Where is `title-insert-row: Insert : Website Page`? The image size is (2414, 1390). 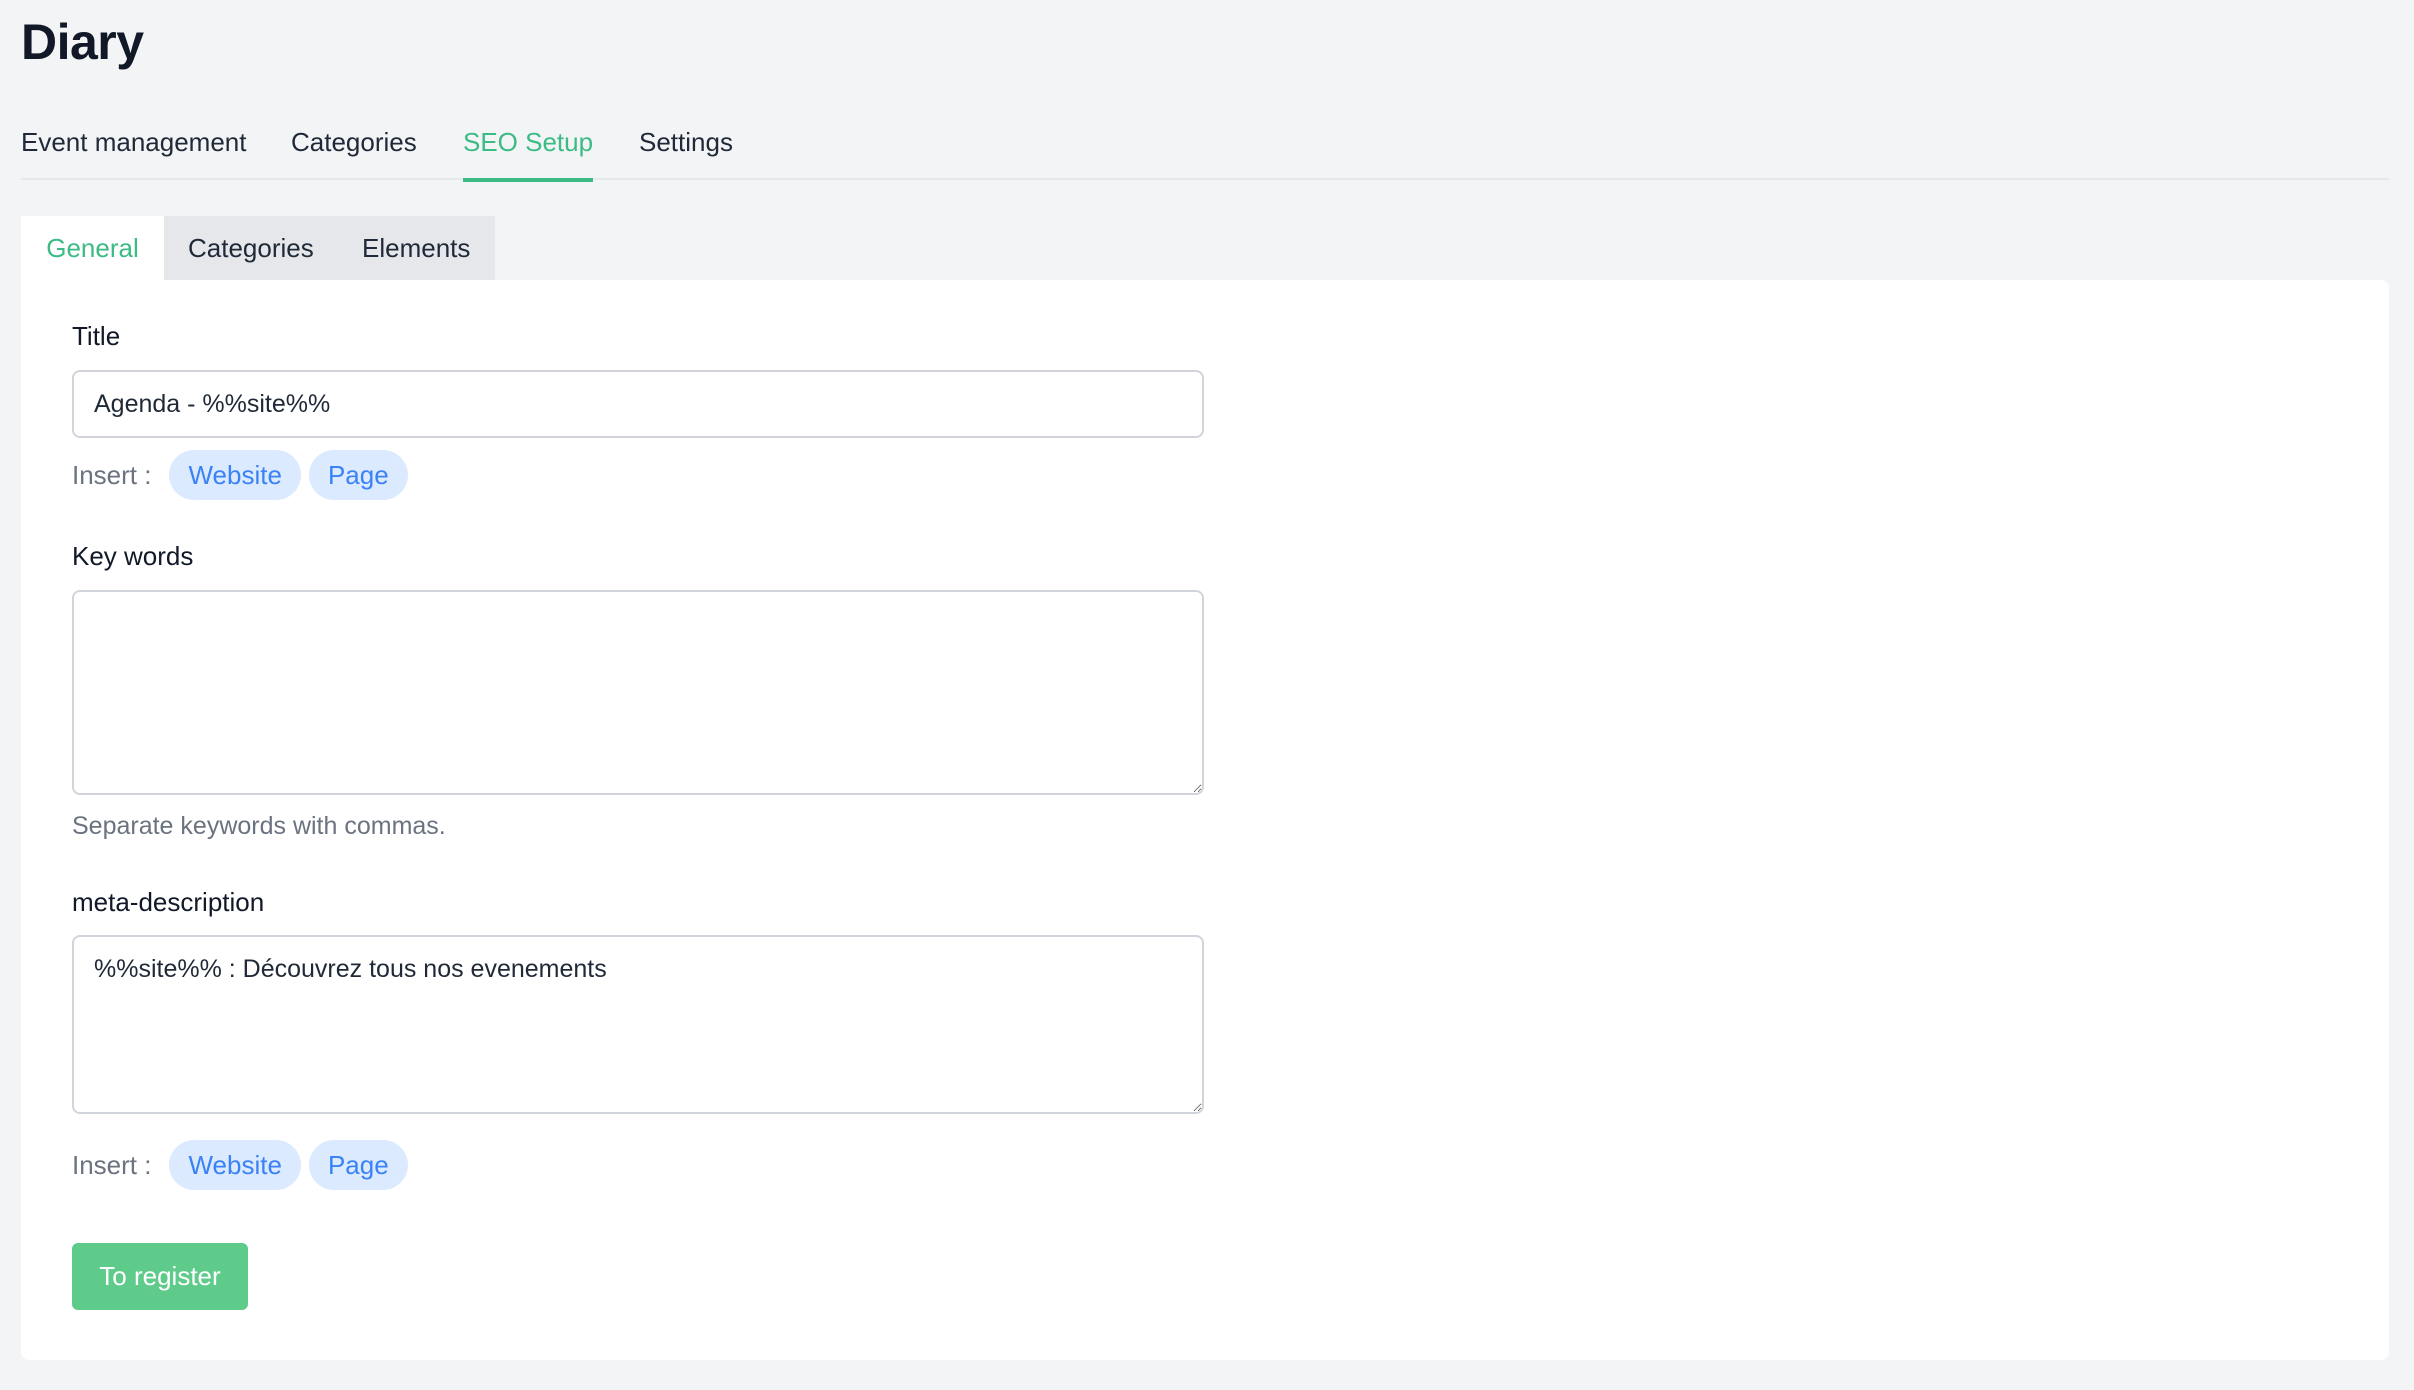 title-insert-row: Insert : Website Page is located at coordinates (244, 475).